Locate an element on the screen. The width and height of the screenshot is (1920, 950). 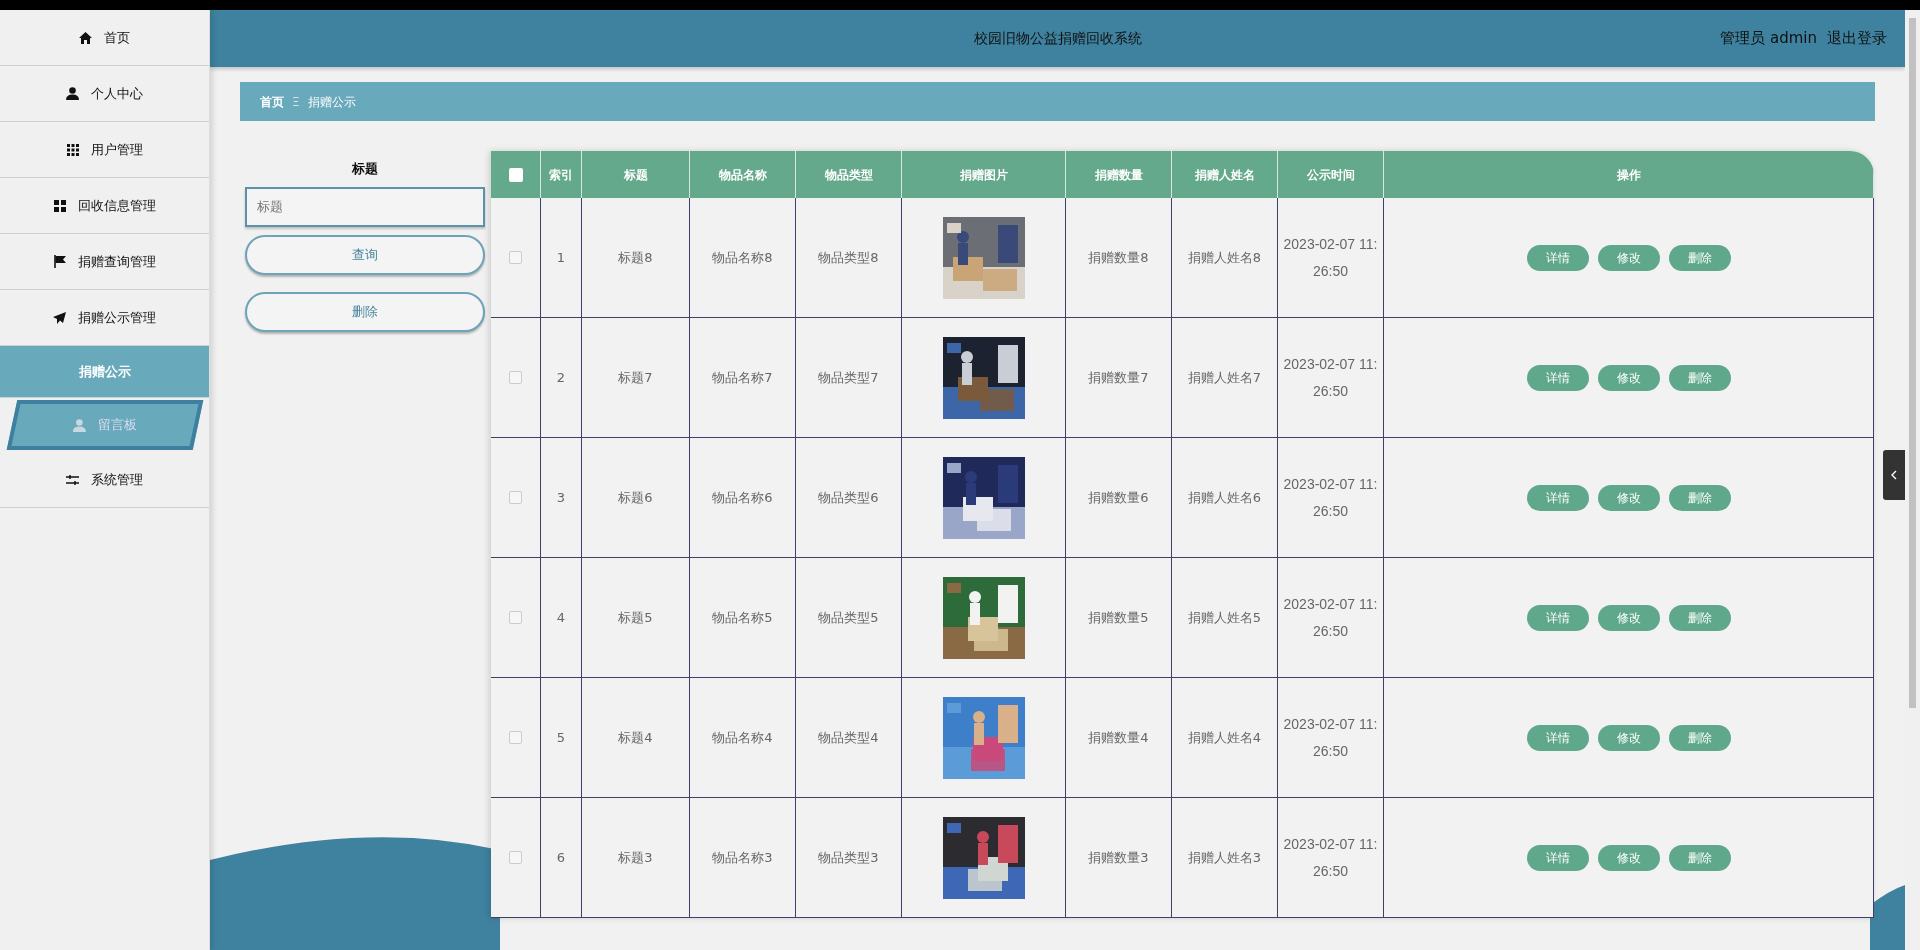
grid-icon is located at coordinates (72, 149).